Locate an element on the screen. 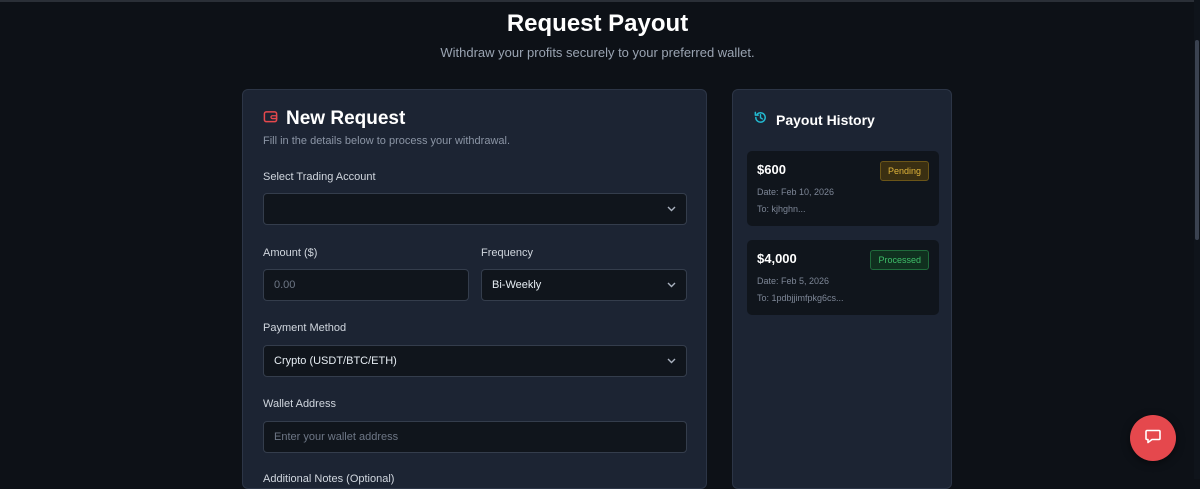 The image size is (1200, 489). payout-date: Date: Feb 10, 2026 is located at coordinates (796, 192).